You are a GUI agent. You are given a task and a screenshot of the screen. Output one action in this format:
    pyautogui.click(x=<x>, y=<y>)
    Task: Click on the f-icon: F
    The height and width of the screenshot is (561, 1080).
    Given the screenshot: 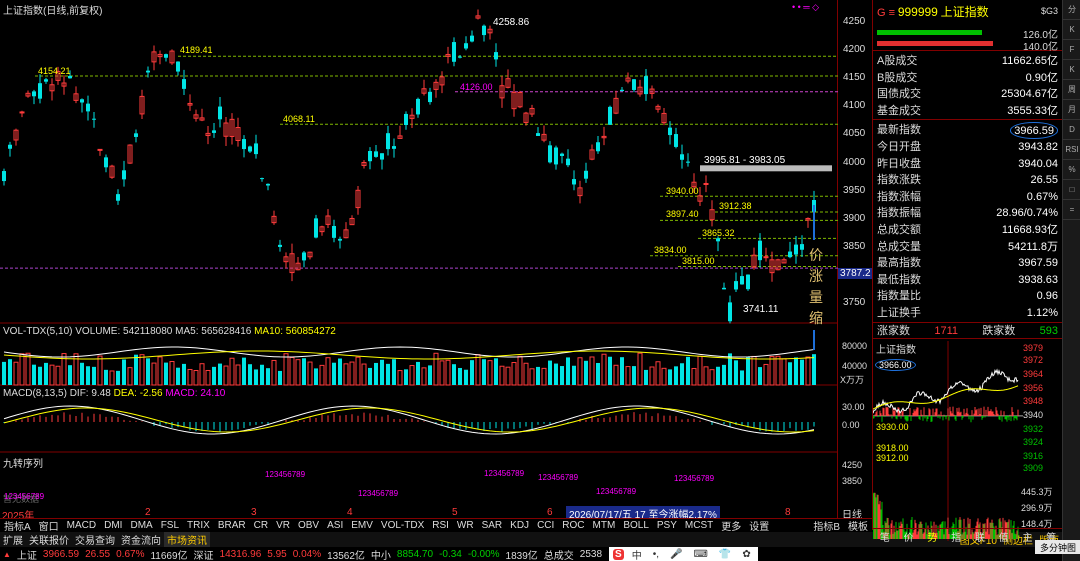 What is the action you would take?
    pyautogui.click(x=1071, y=50)
    